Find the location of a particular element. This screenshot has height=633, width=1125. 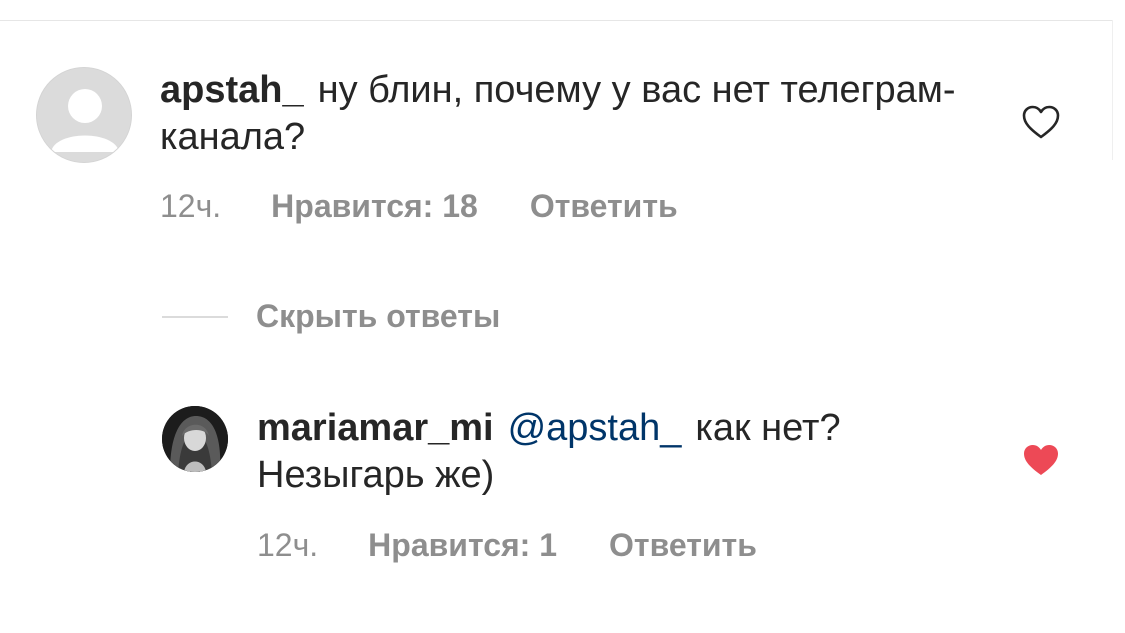

comment-meta: 12ч. Нравится: 18 Ответить is located at coordinates (445, 206).